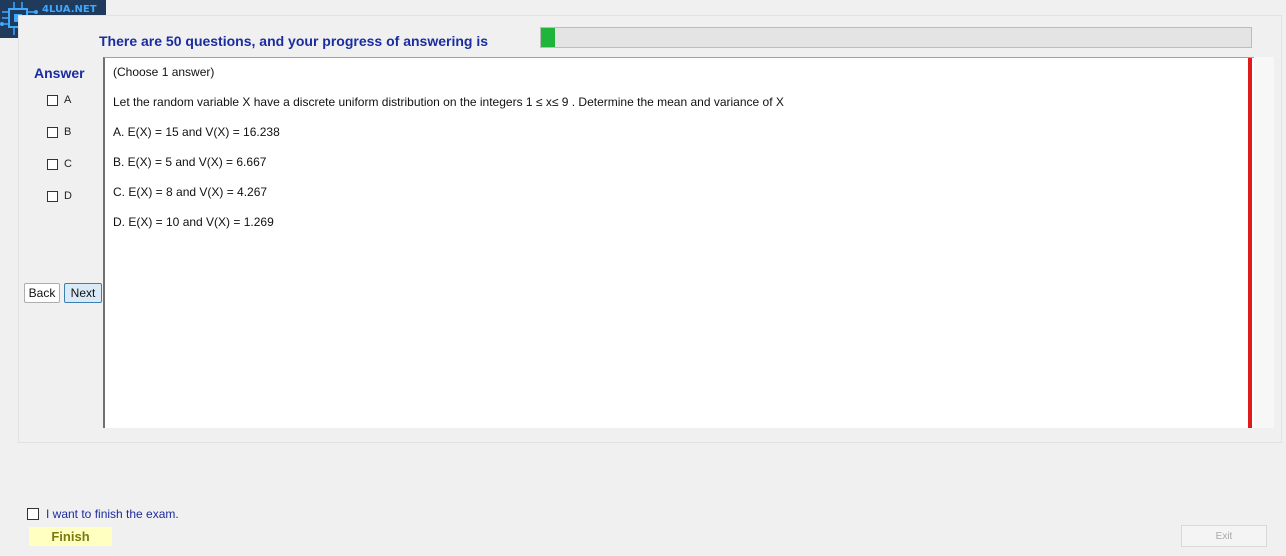  I want to click on option-b-checkbox, so click(52, 132).